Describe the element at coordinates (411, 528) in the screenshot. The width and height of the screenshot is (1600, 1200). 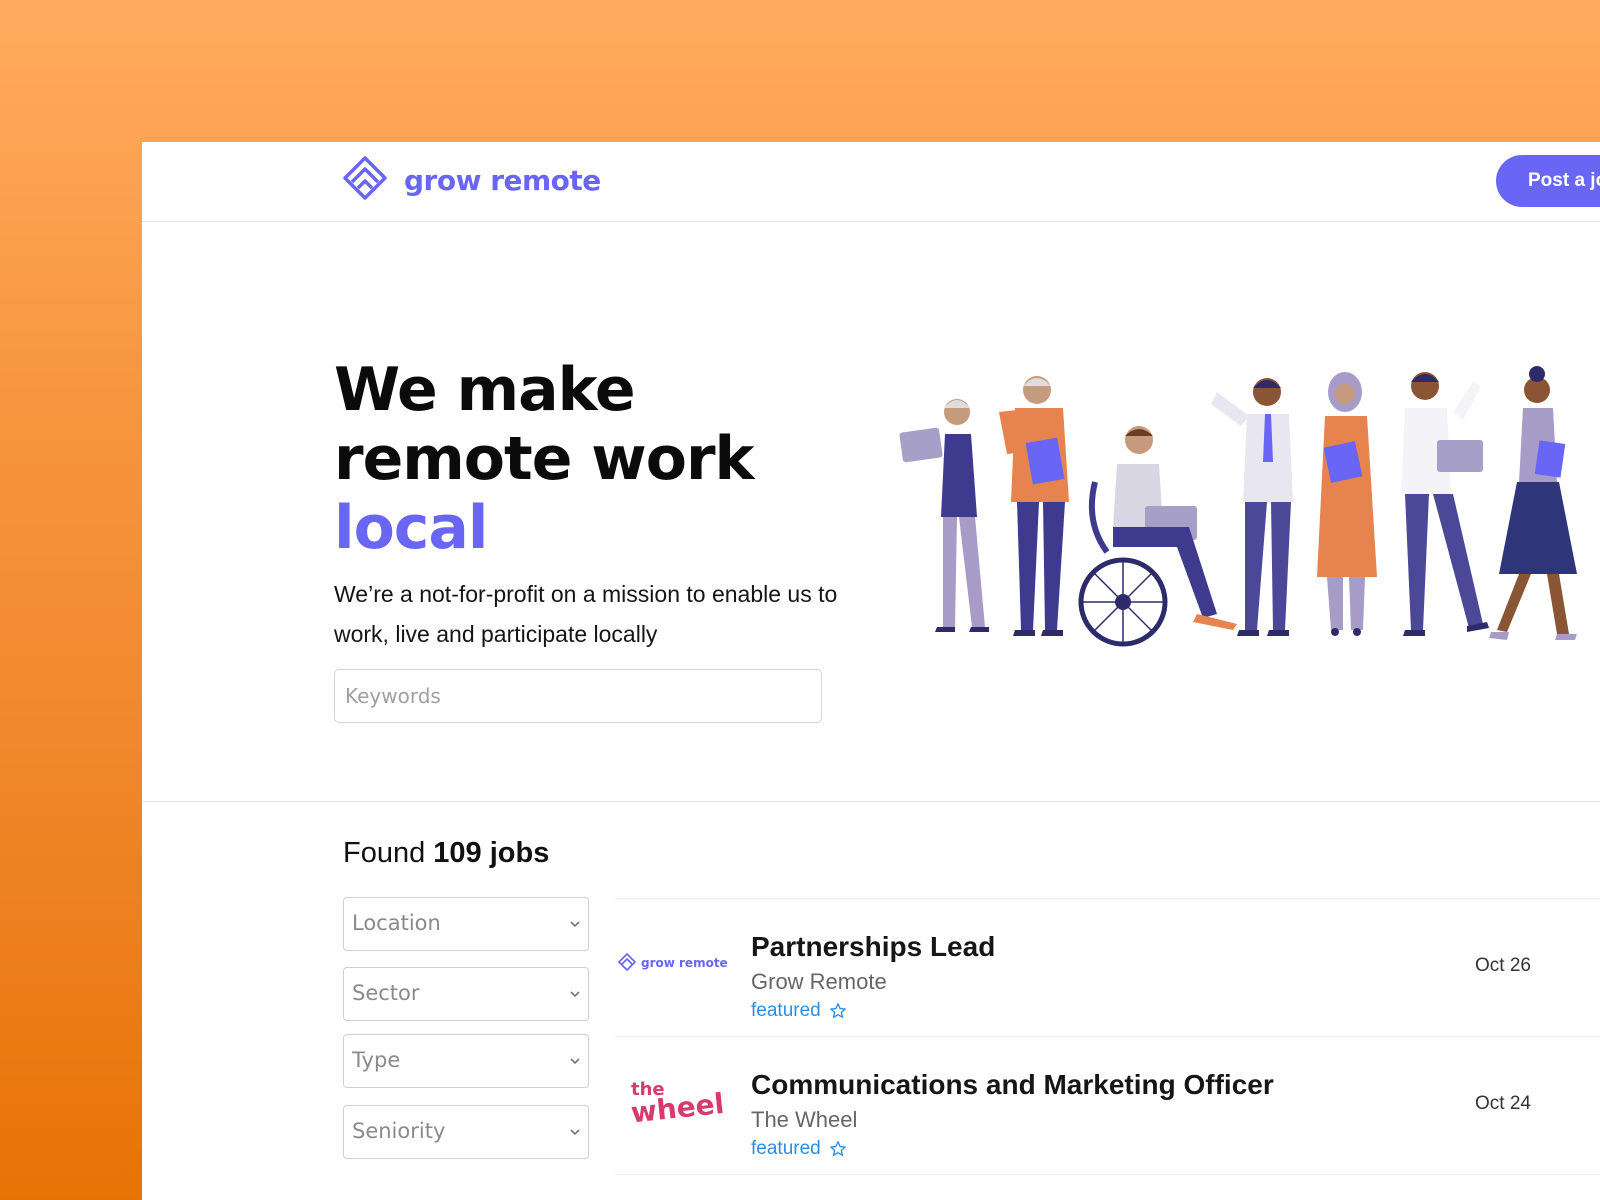
I see `hero-title-accent: local` at that location.